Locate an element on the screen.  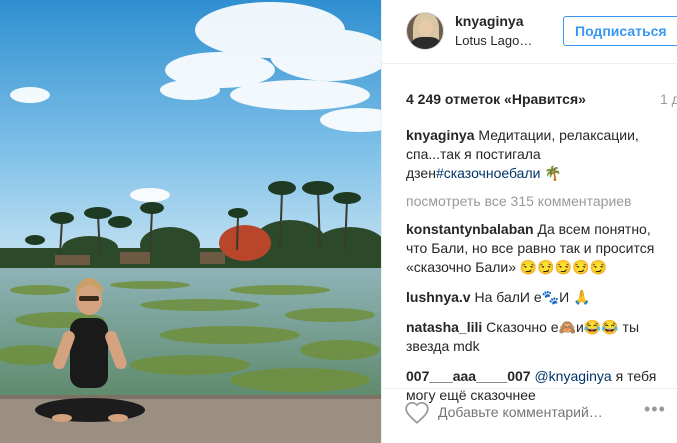
more-options-icon: ••• is located at coordinates (655, 409).